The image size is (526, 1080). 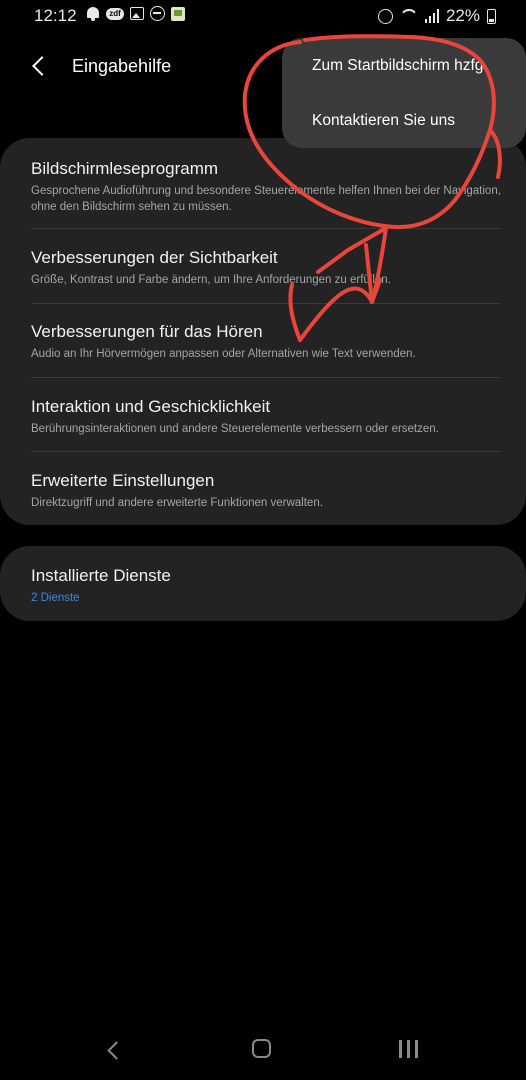 What do you see at coordinates (125, 168) in the screenshot?
I see `item-title: Bildschirmleseprogramm` at bounding box center [125, 168].